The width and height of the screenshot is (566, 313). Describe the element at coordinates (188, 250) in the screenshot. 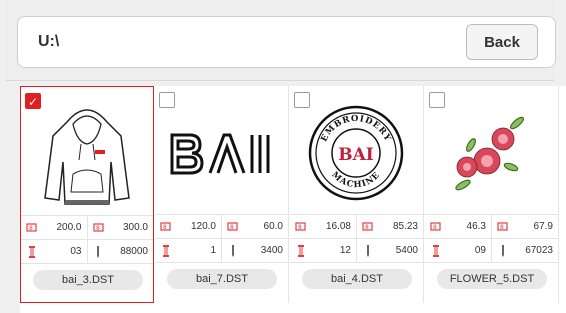

I see `colors-stat: 1` at that location.